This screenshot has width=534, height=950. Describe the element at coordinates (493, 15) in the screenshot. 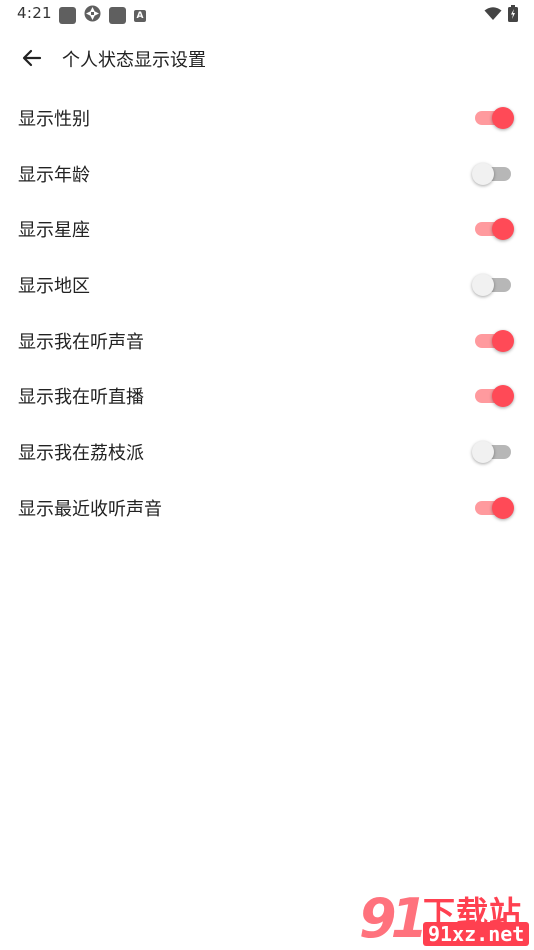

I see `wifi-icon` at that location.